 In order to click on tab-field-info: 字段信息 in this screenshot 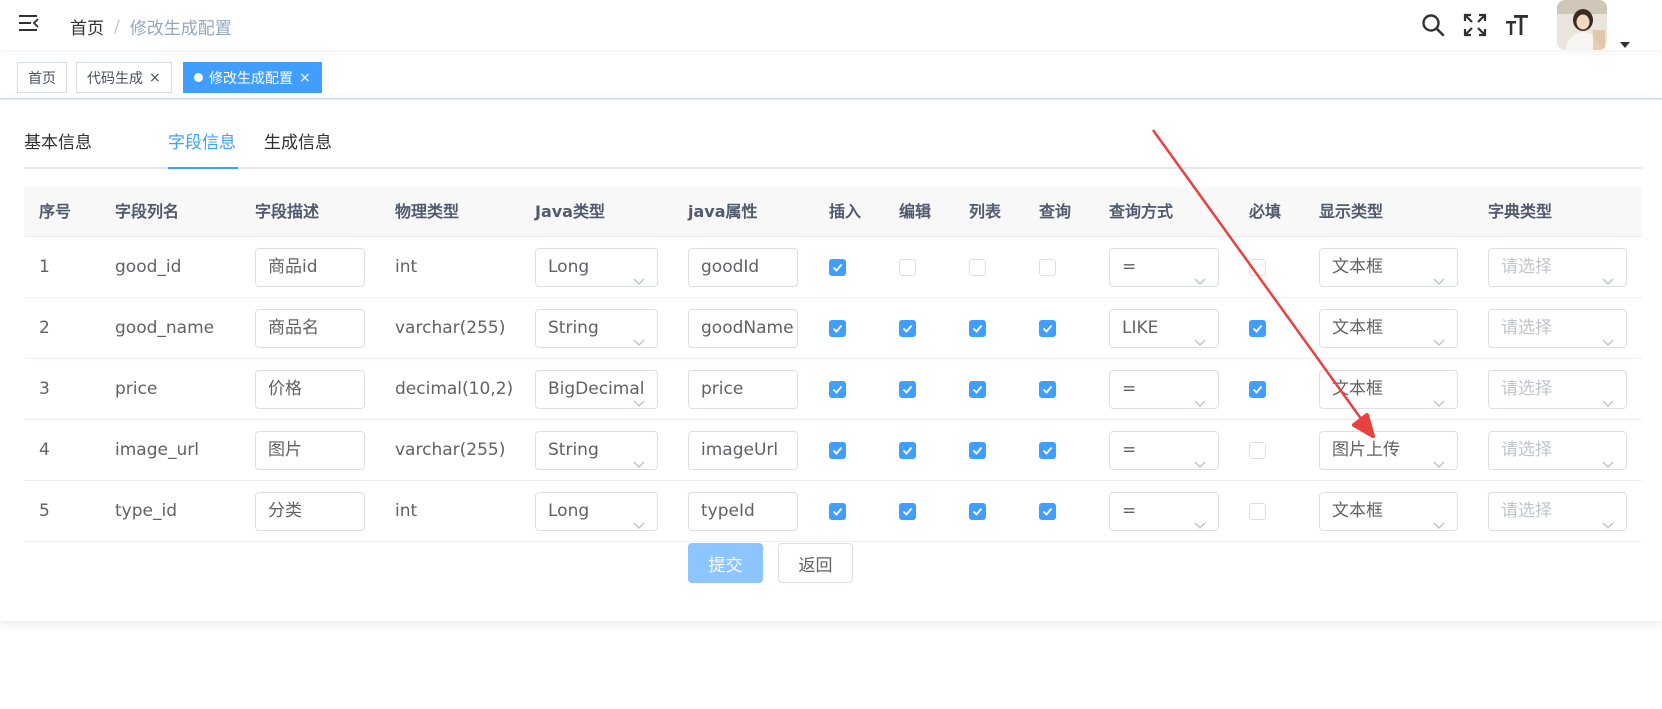, I will do `click(202, 150)`.